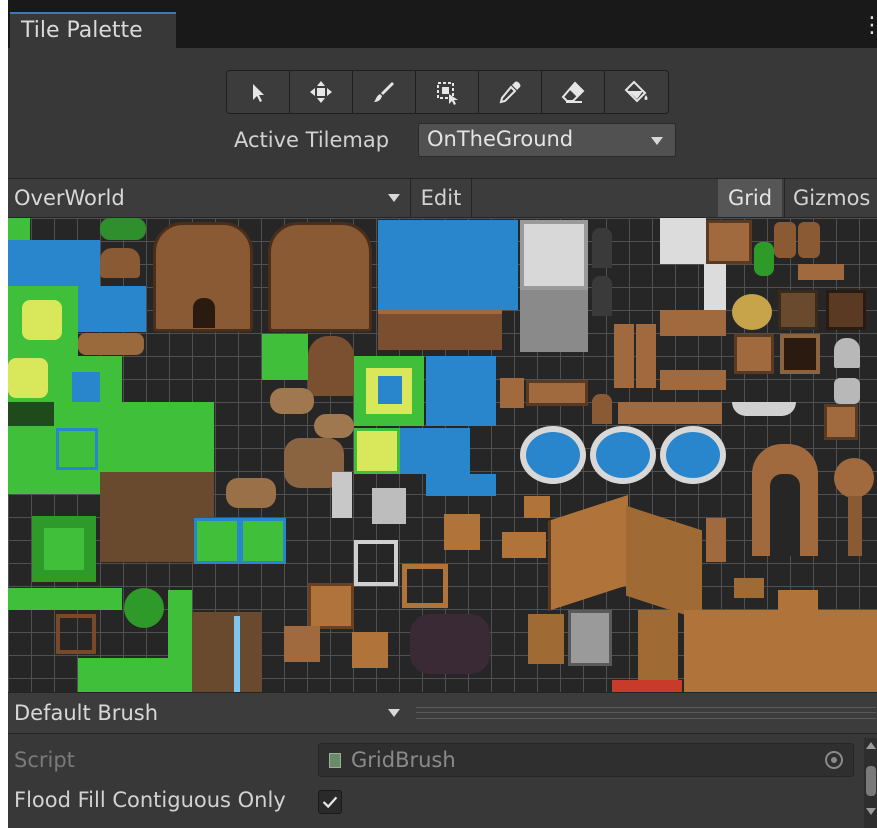 Image resolution: width=877 pixels, height=828 pixels. I want to click on brush-toolbar: Default Brush, so click(442, 713).